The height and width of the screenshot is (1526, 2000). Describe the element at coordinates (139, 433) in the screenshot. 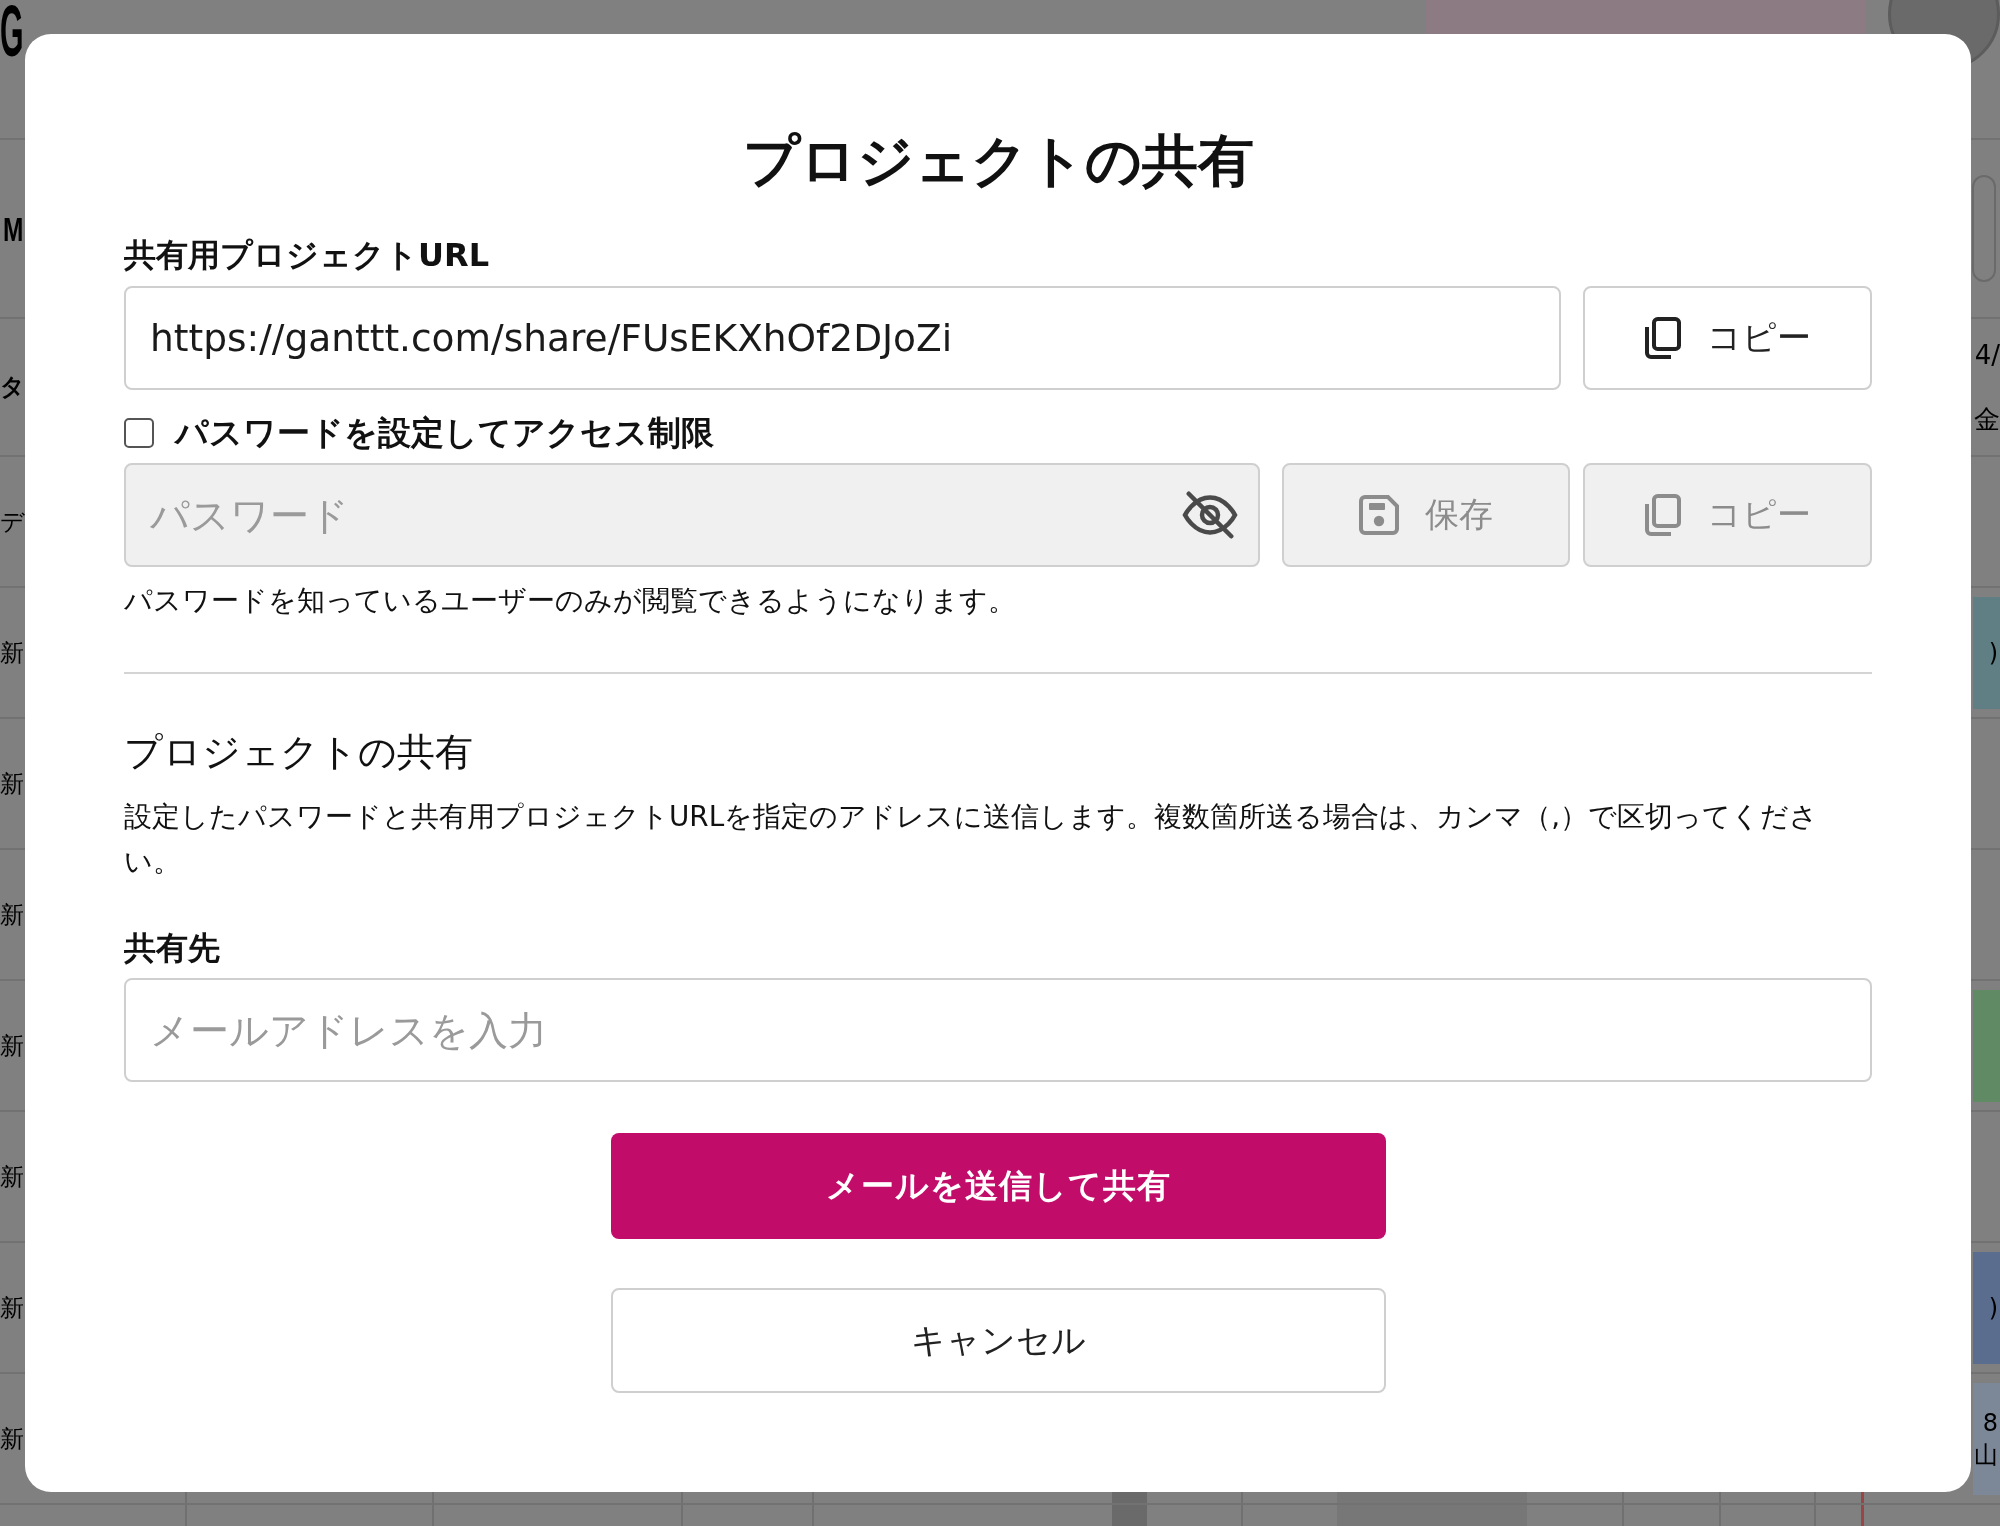

I see `checkbox` at that location.